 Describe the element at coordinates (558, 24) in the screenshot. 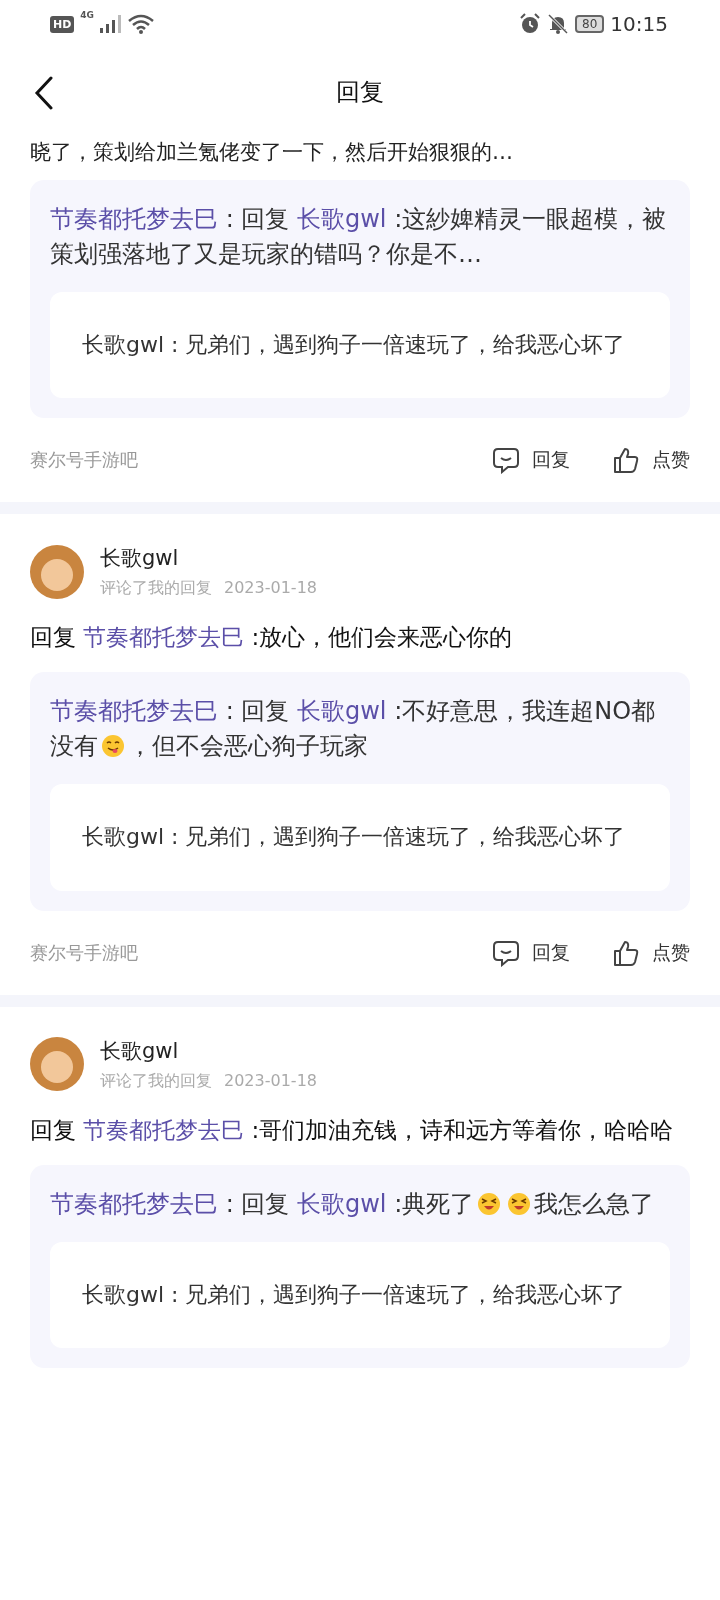

I see `muted-bell-icon` at that location.